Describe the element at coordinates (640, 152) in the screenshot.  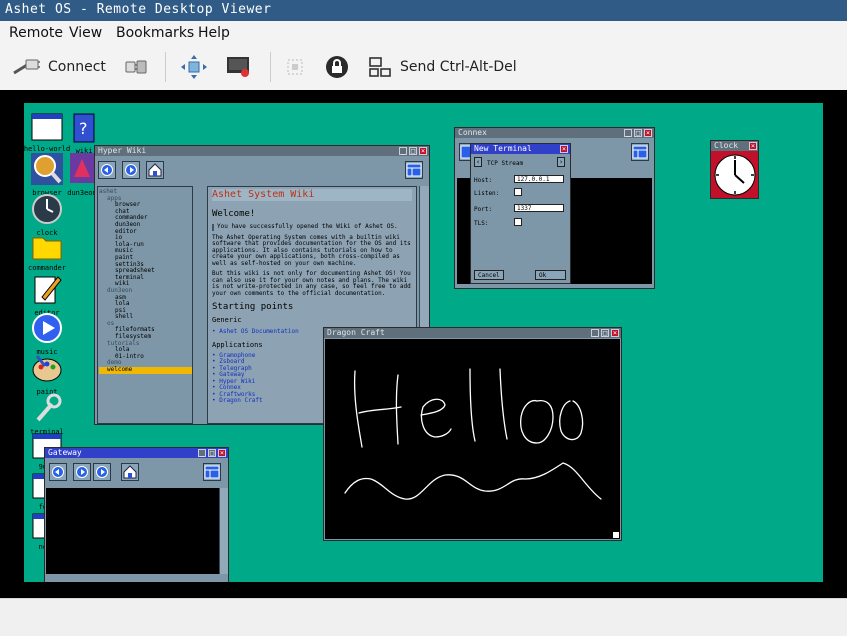
I see `connex-layout-button` at that location.